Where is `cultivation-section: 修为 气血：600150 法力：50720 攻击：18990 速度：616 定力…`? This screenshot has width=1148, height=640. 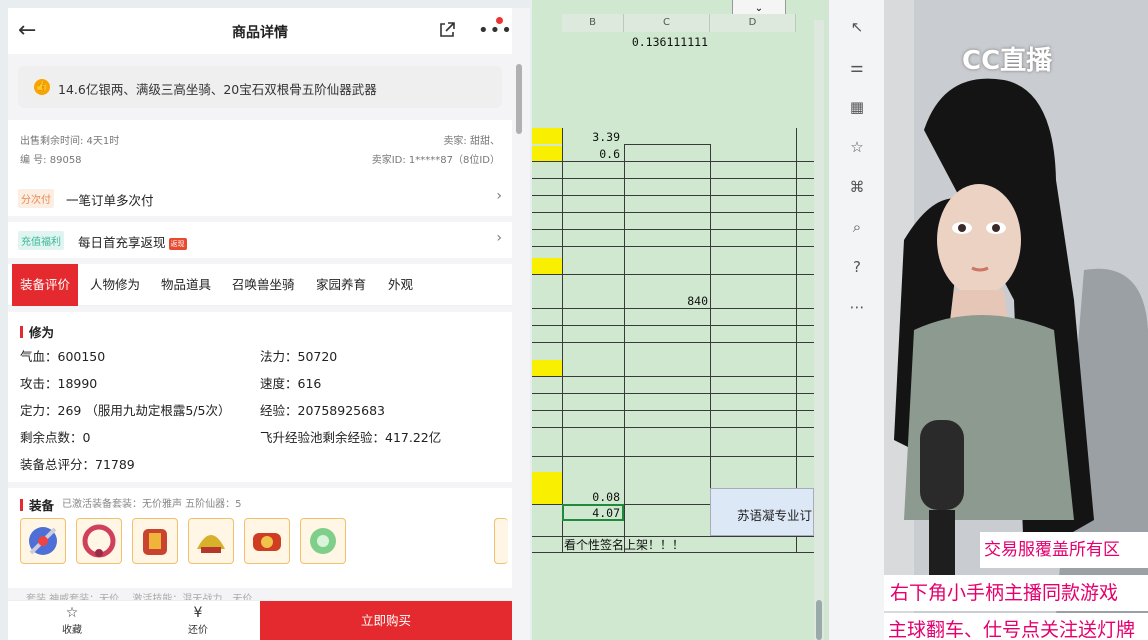
cultivation-section: 修为 气血：600150 法力：50720 攻击：18990 速度：616 定力… is located at coordinates (260, 397).